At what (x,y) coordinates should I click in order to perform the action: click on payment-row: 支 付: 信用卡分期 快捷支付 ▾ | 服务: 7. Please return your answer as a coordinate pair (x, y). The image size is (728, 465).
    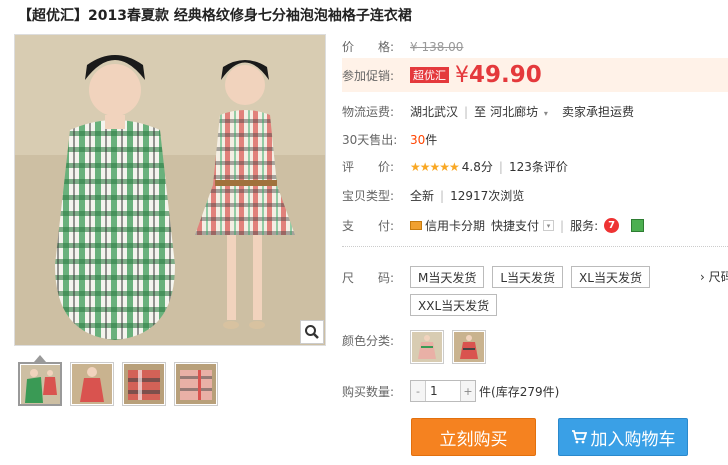
    Looking at the image, I should click on (493, 225).